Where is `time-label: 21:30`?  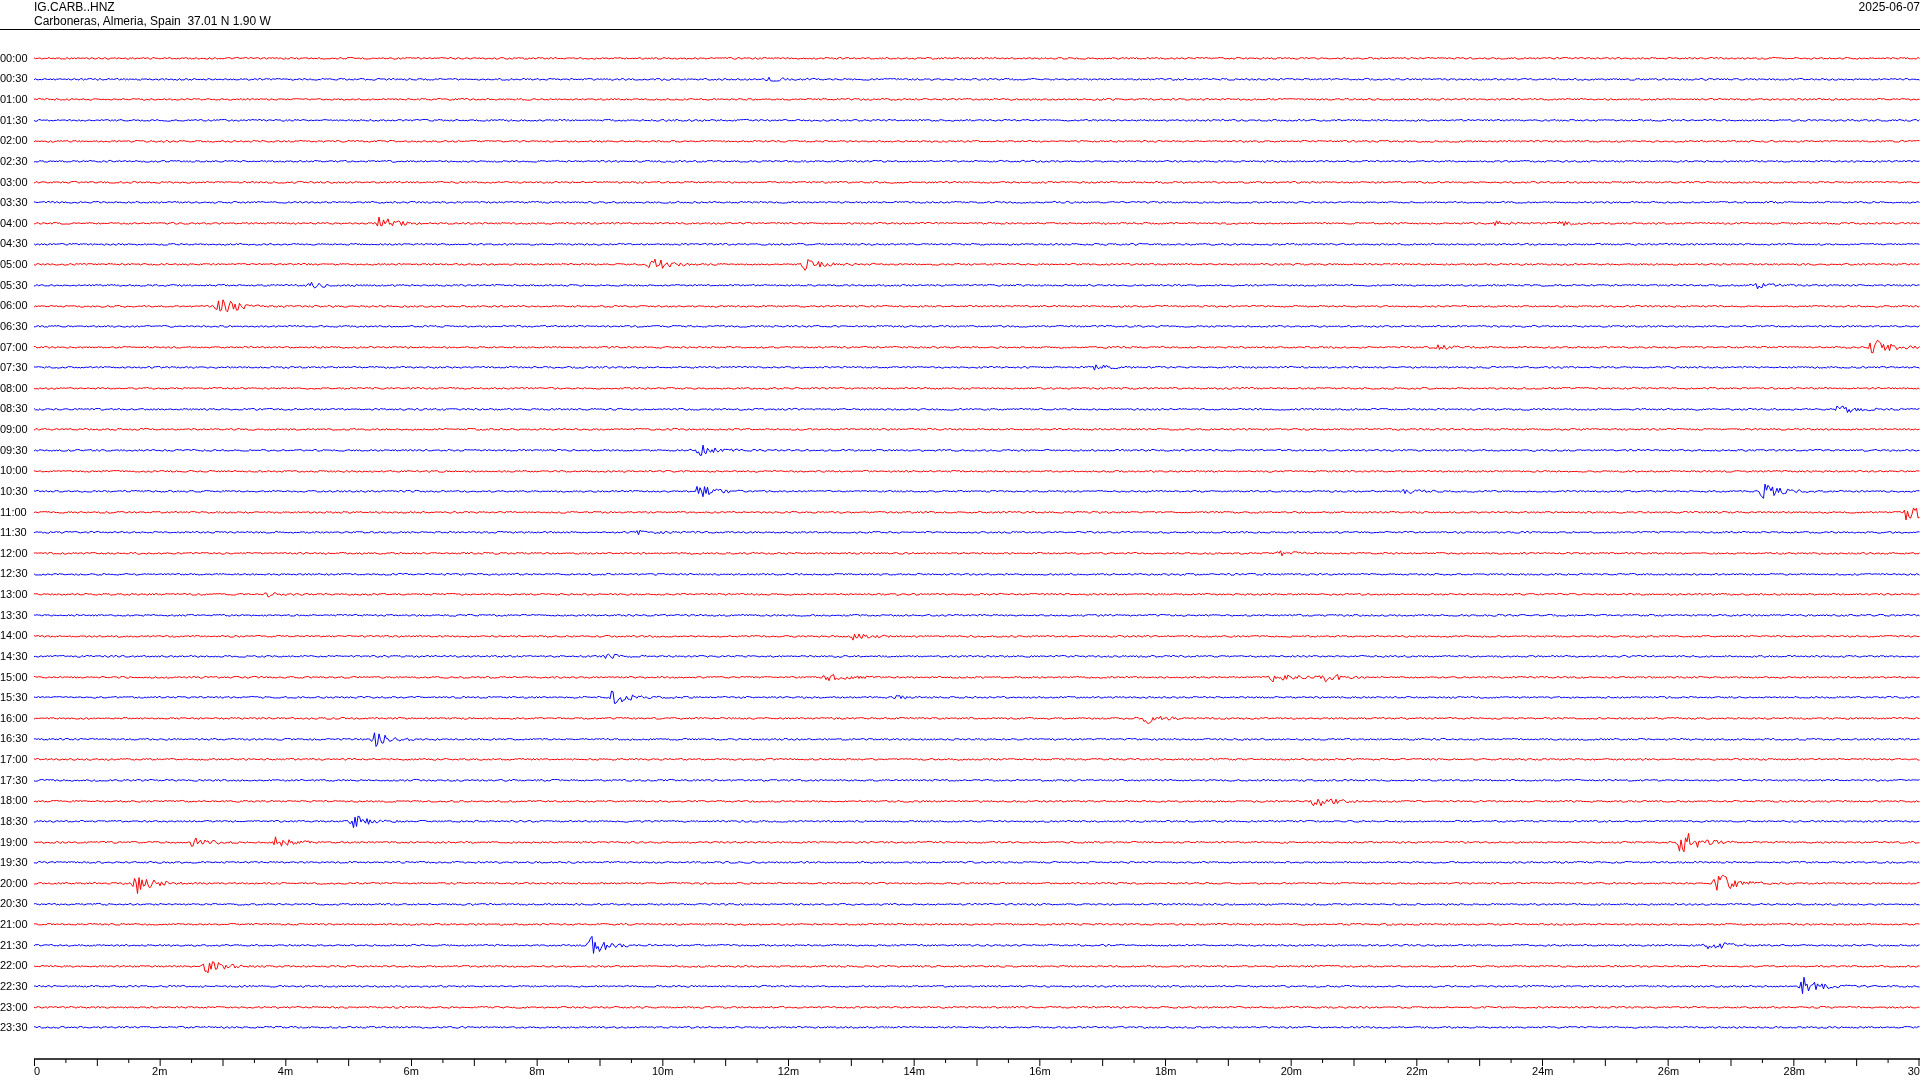 time-label: 21:30 is located at coordinates (14, 945).